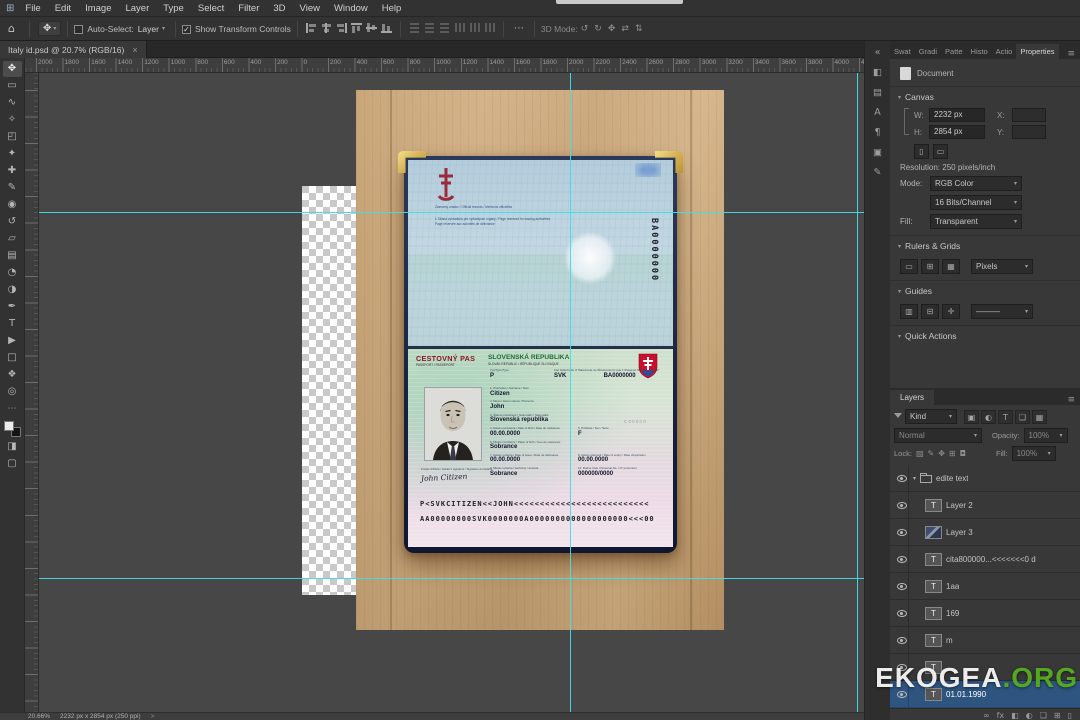 This screenshot has height=720, width=1080. Describe the element at coordinates (79, 29) in the screenshot. I see `auto-select-checkbox` at that location.